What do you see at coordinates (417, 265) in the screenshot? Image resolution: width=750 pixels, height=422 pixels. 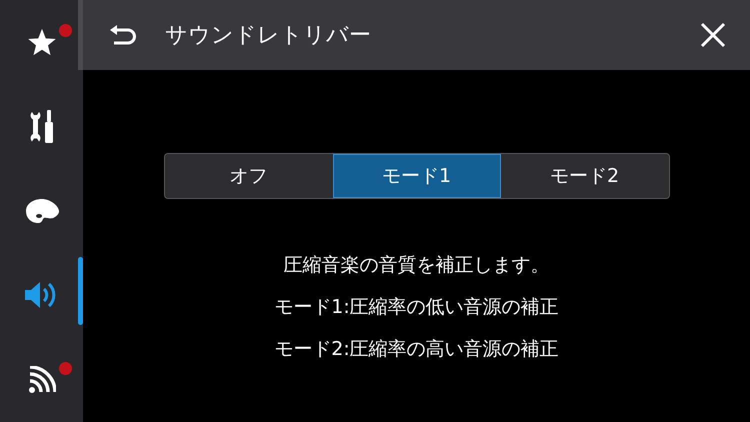 I see `description-text: 圧縮音楽の音質を補正します。` at bounding box center [417, 265].